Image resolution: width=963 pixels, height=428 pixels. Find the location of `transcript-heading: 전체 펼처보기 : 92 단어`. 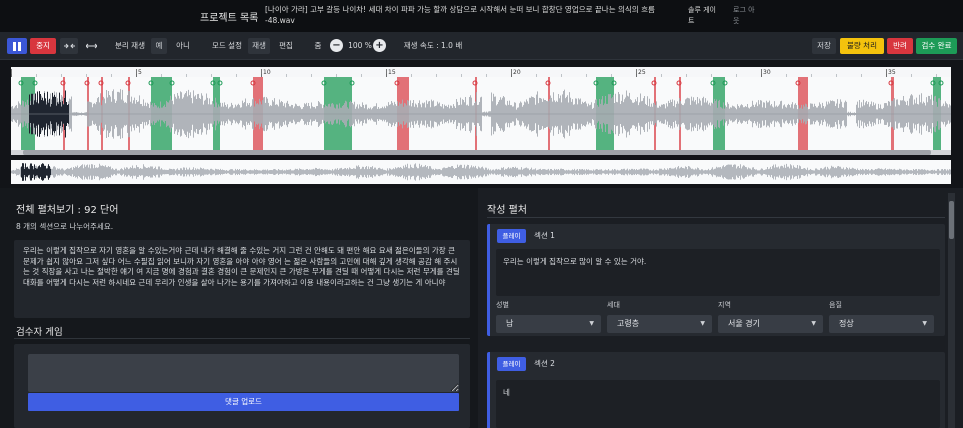

transcript-heading: 전체 펼처보기 : 92 단어 is located at coordinates (67, 210).